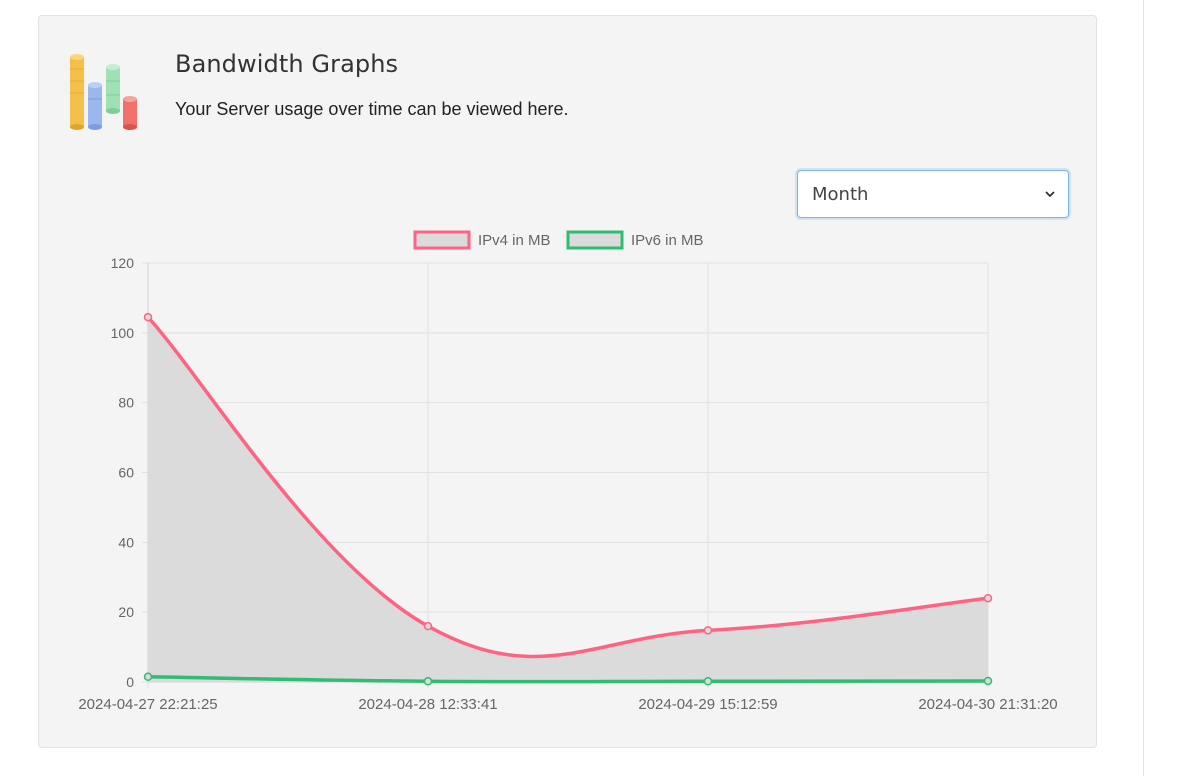 Image resolution: width=1182 pixels, height=776 pixels. I want to click on legend-label: IPv6 in MB, so click(667, 240).